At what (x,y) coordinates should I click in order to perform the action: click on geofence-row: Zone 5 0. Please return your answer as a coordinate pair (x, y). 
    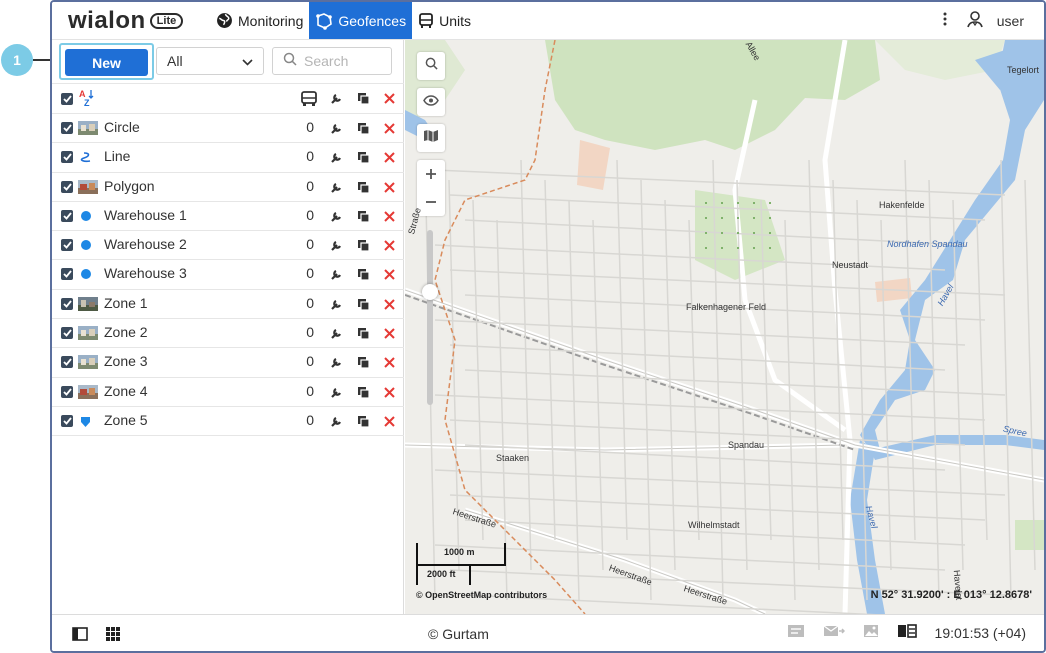
    Looking at the image, I should click on (228, 422).